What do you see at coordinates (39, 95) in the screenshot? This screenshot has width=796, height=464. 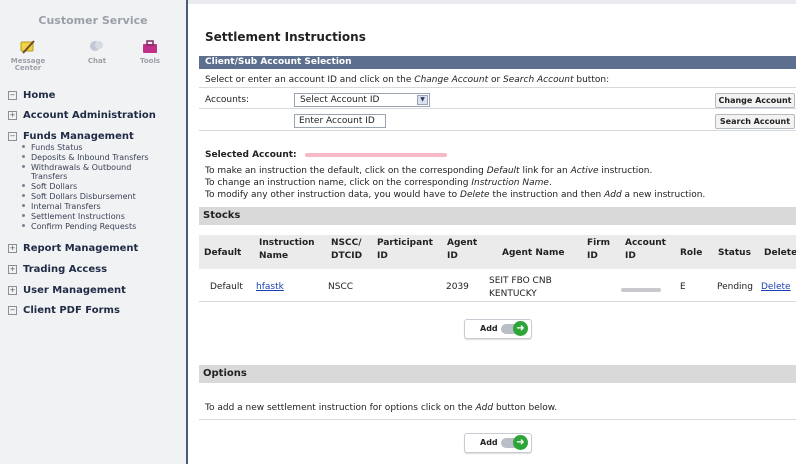 I see `nav-home-label: Home` at bounding box center [39, 95].